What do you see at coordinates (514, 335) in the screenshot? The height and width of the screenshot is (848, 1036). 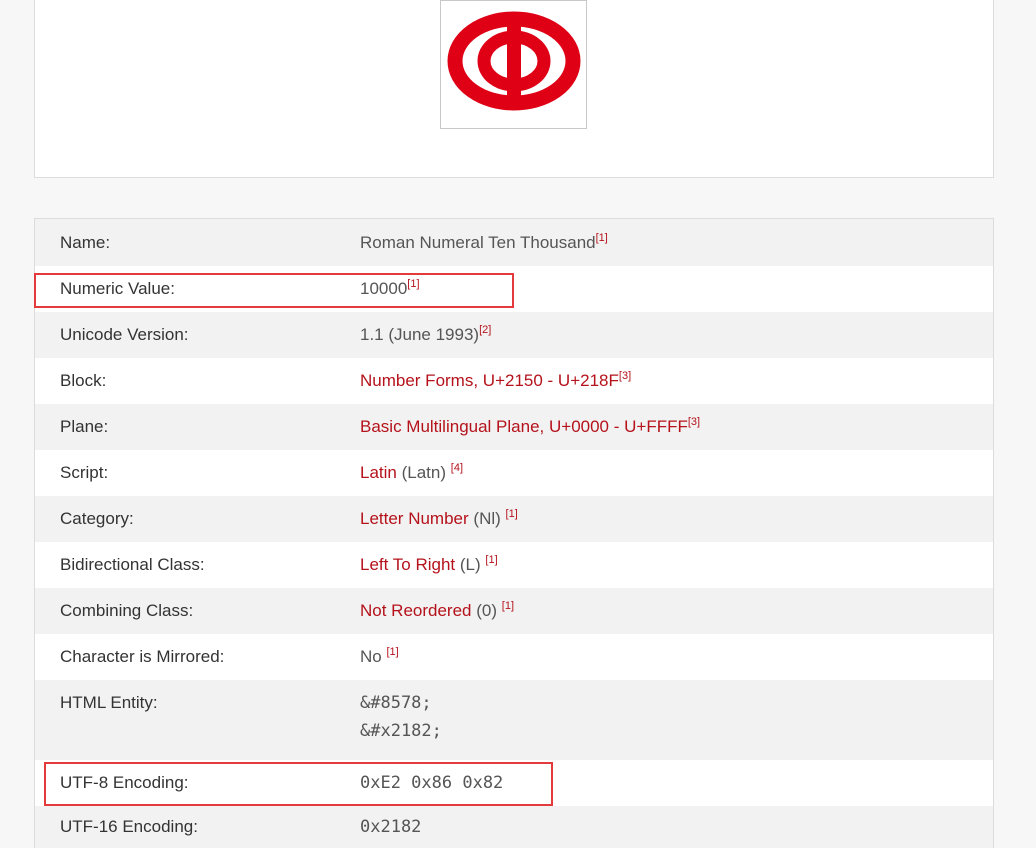 I see `row-unicode-version: Unicode Version: 1.1 (June 1993)[2]` at bounding box center [514, 335].